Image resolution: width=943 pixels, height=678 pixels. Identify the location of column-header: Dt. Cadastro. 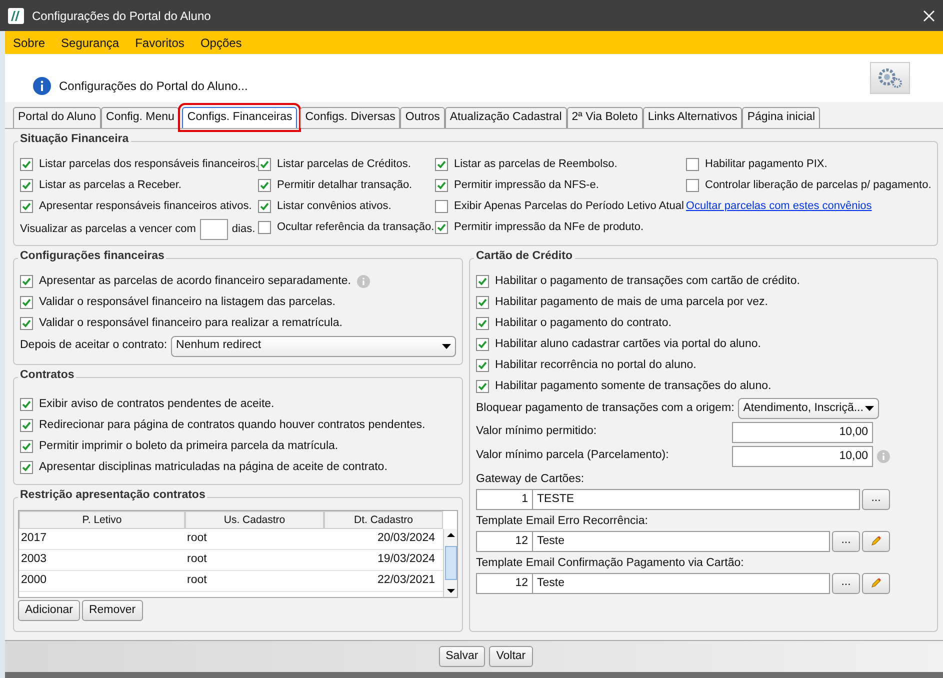
(383, 520).